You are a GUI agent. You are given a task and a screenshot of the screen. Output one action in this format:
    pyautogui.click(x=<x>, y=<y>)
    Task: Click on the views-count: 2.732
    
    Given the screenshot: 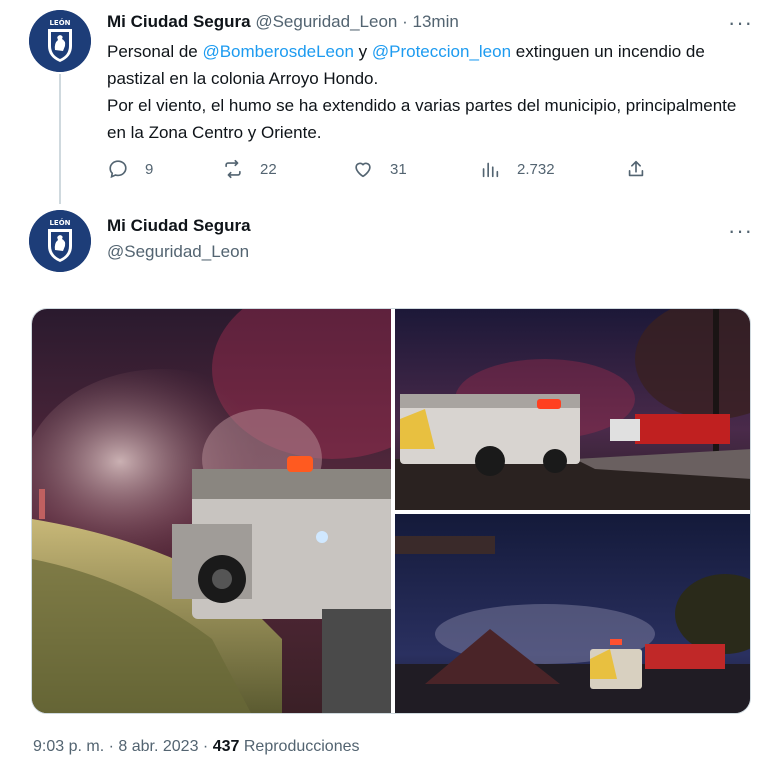 What is the action you would take?
    pyautogui.click(x=536, y=169)
    